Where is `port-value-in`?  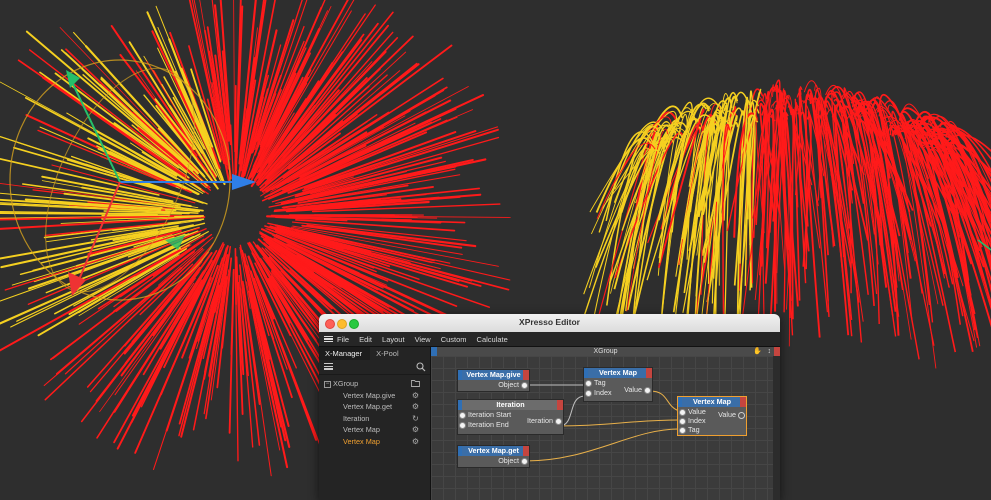 port-value-in is located at coordinates (682, 412).